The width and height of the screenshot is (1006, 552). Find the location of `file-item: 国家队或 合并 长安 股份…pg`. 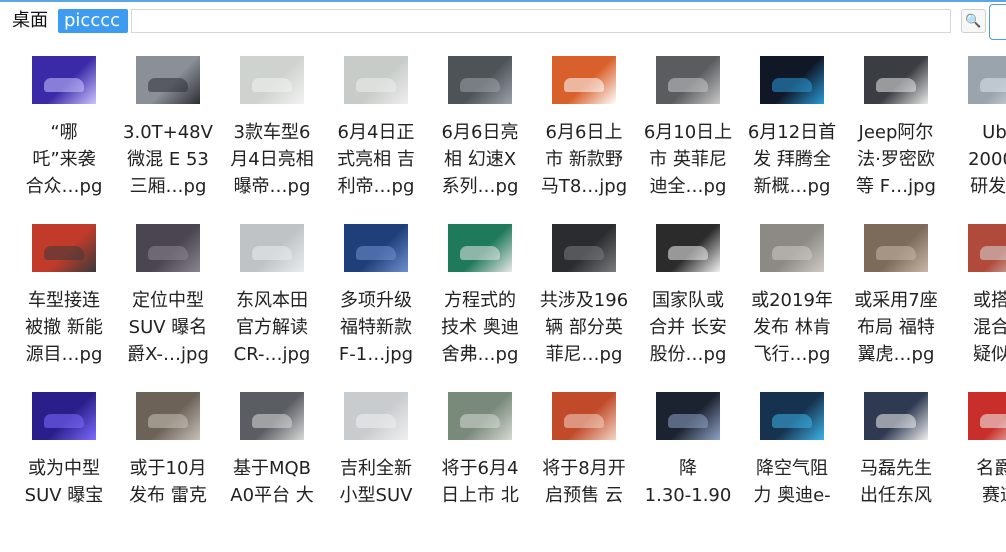

file-item: 国家队或 合并 长安 股份…pg is located at coordinates (688, 304).